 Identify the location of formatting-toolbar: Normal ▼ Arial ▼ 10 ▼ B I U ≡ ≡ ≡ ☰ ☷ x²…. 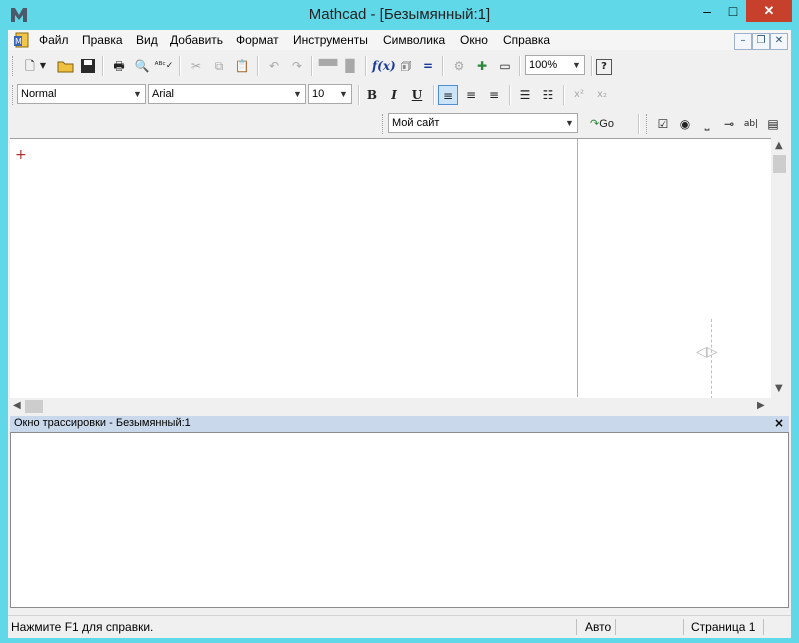
(399, 94).